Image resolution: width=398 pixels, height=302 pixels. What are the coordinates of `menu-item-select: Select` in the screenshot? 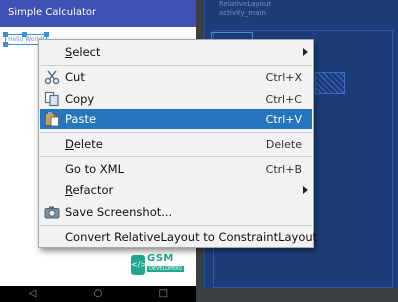 It's located at (176, 52).